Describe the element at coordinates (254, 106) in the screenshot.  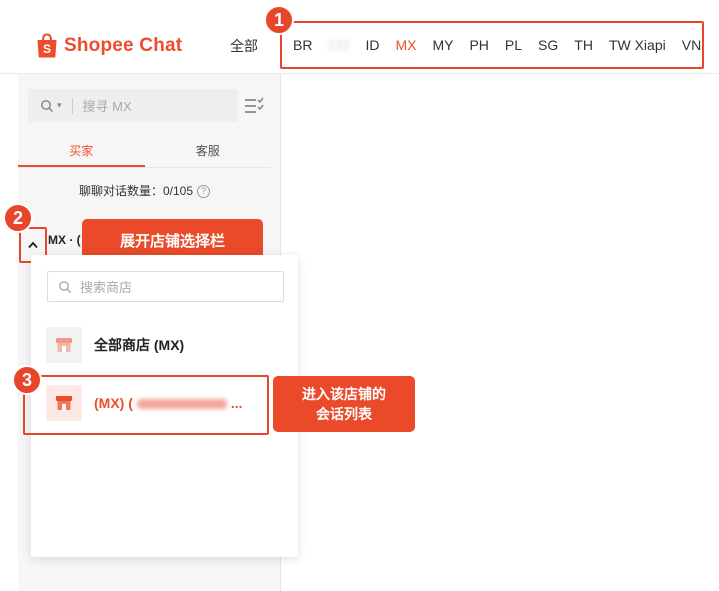
I see `filter-list-icon` at that location.